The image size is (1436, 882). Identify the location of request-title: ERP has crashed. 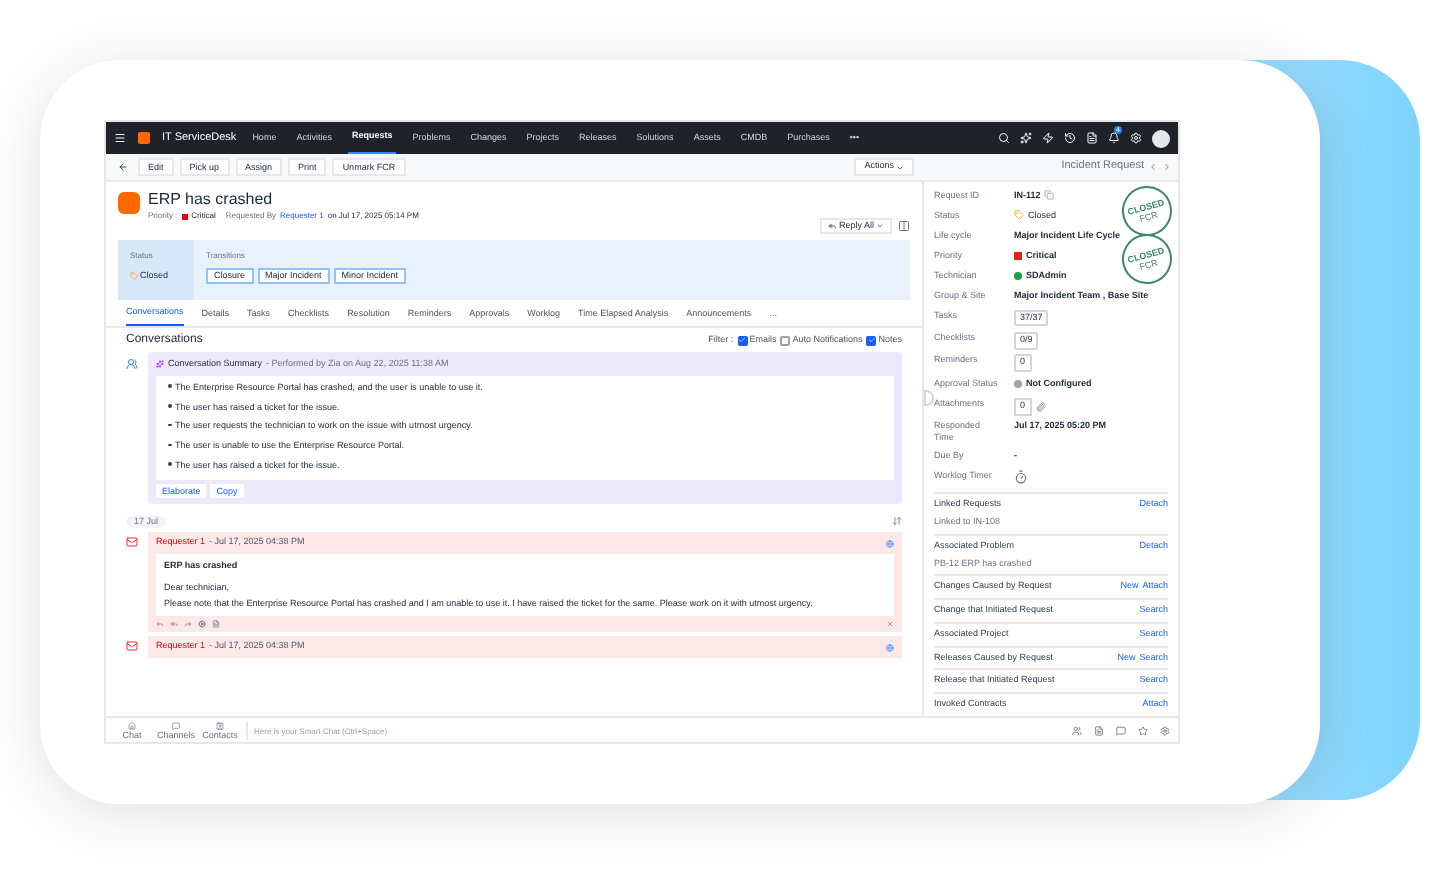
(211, 199).